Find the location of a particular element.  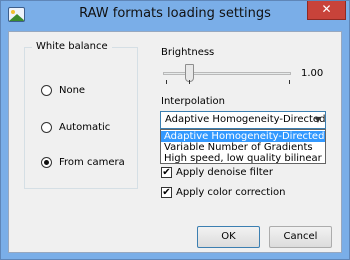

dropdown-option: High speed, low quality bilinear is located at coordinates (243, 158).